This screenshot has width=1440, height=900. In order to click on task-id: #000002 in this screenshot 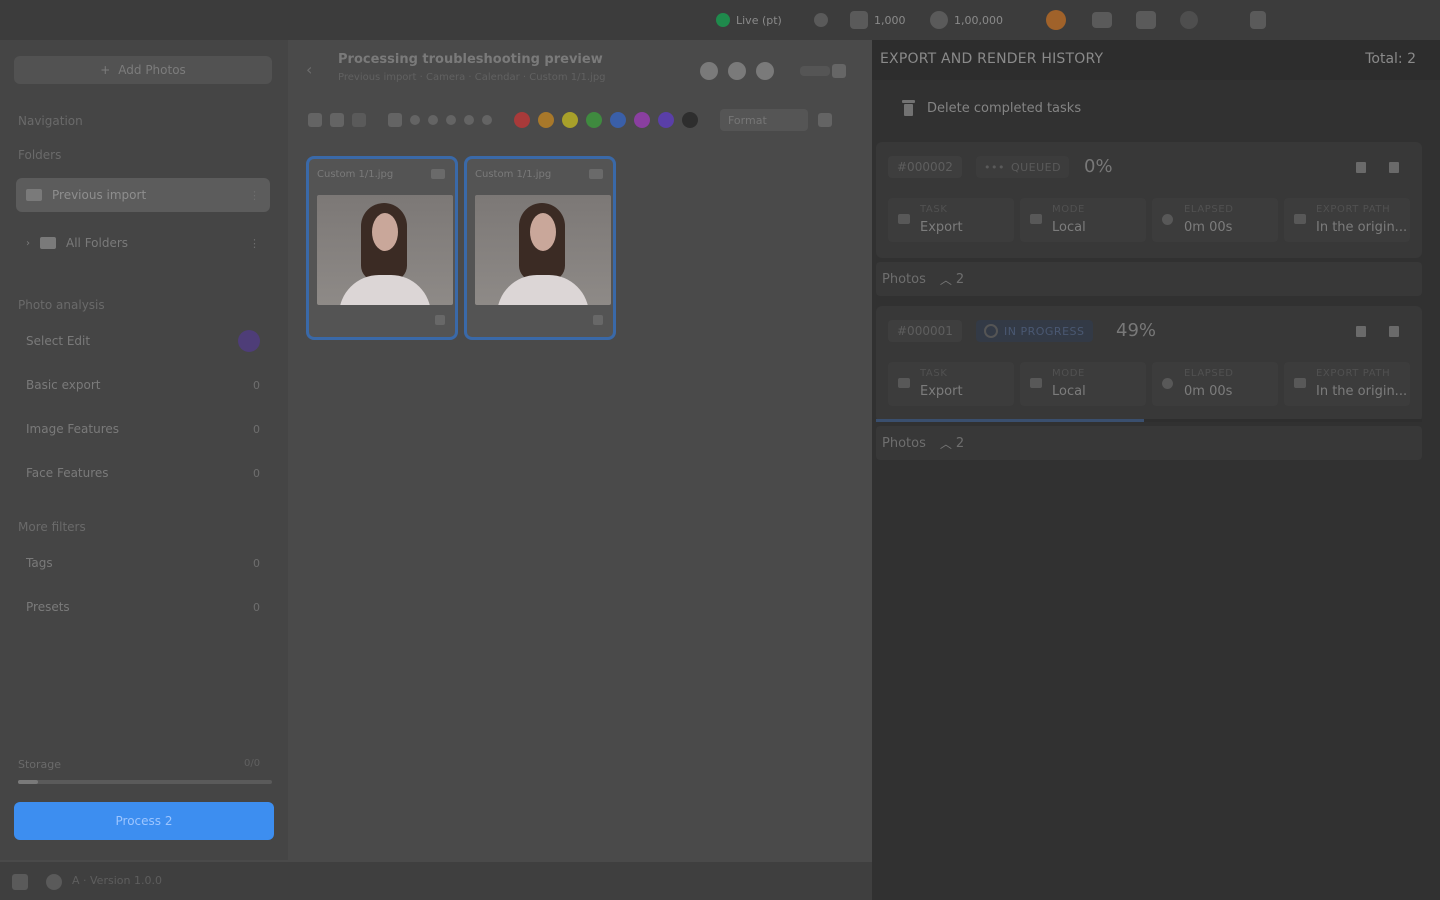, I will do `click(925, 167)`.